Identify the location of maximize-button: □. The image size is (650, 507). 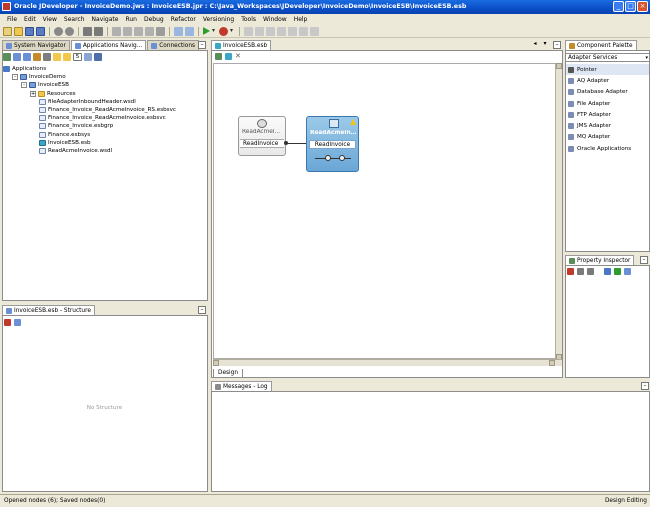
(630, 6).